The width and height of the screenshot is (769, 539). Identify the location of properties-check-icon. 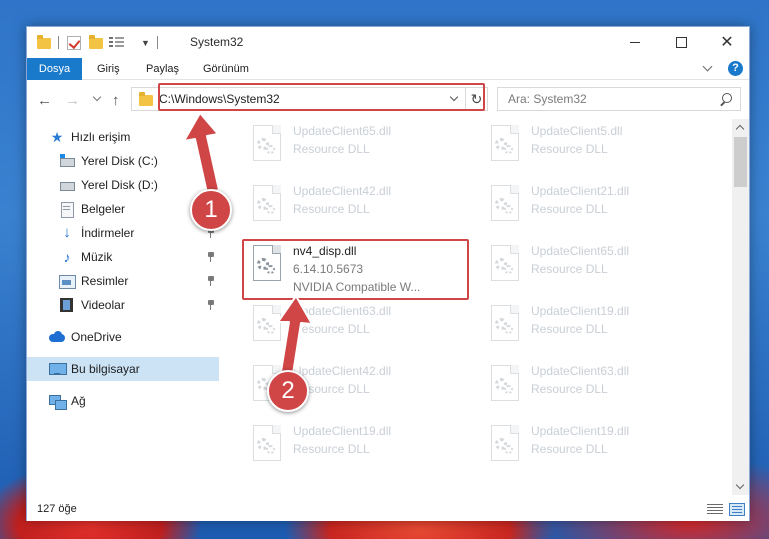
(74, 43).